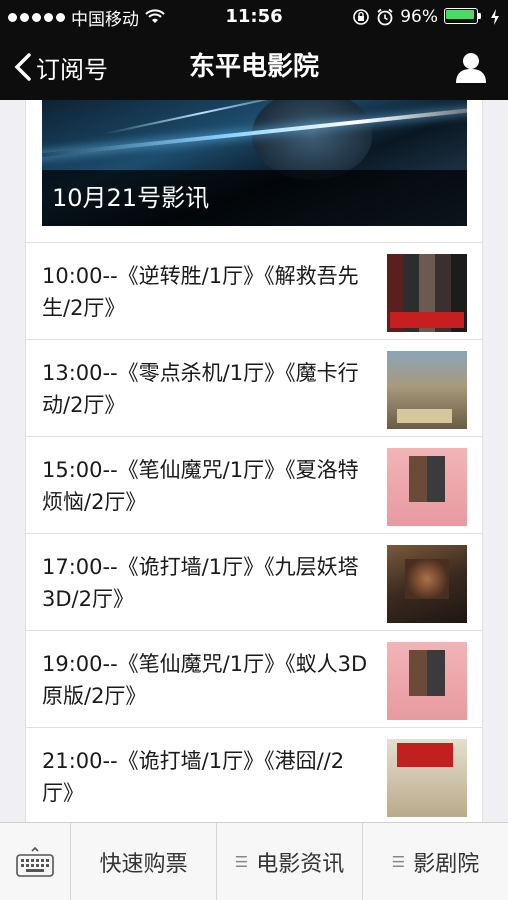 This screenshot has height=900, width=508. What do you see at coordinates (361, 17) in the screenshot?
I see `rotation-lock-icon` at bounding box center [361, 17].